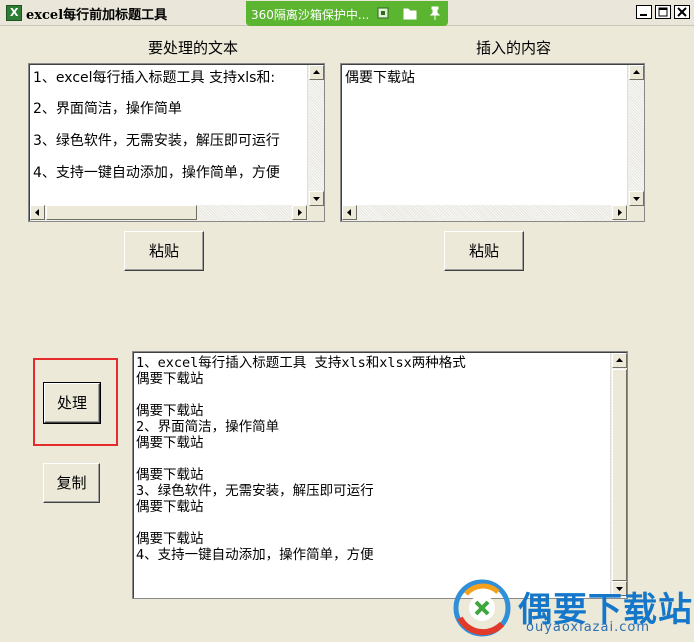 The height and width of the screenshot is (642, 694). Describe the element at coordinates (121, 212) in the screenshot. I see `horizontal-scroll-thumb` at that location.